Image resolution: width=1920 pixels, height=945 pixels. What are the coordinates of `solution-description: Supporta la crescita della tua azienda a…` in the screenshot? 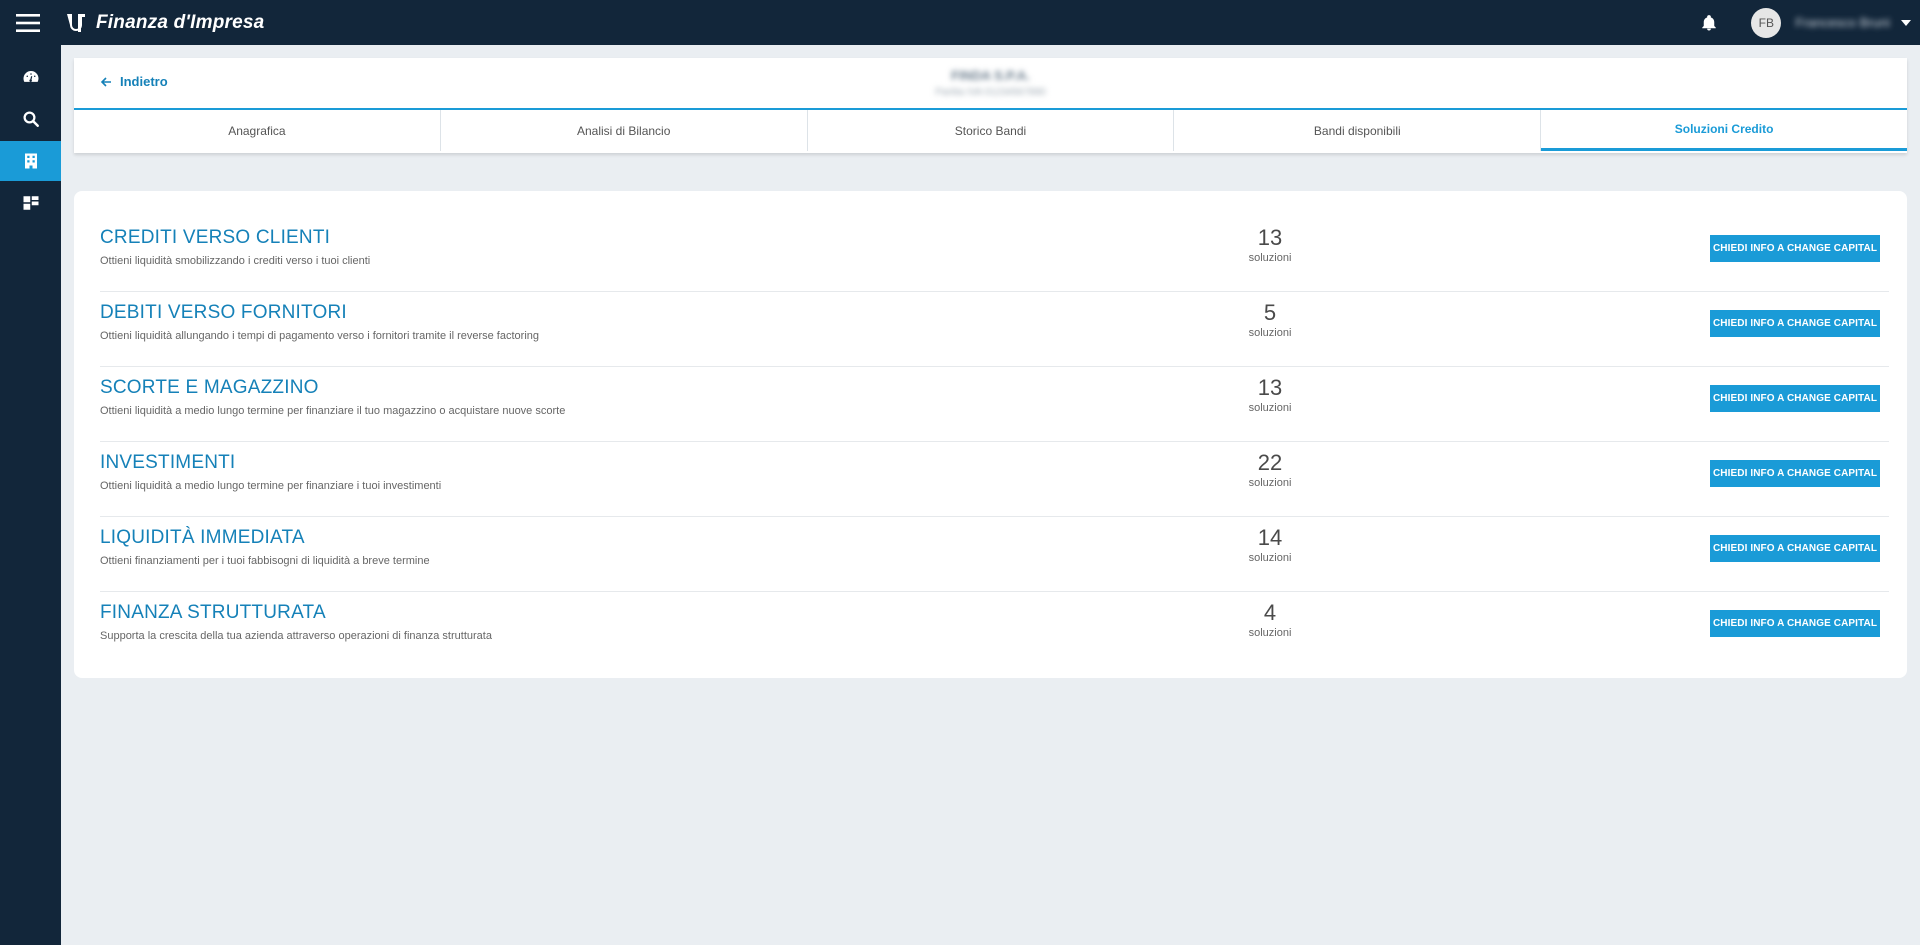 It's located at (296, 636).